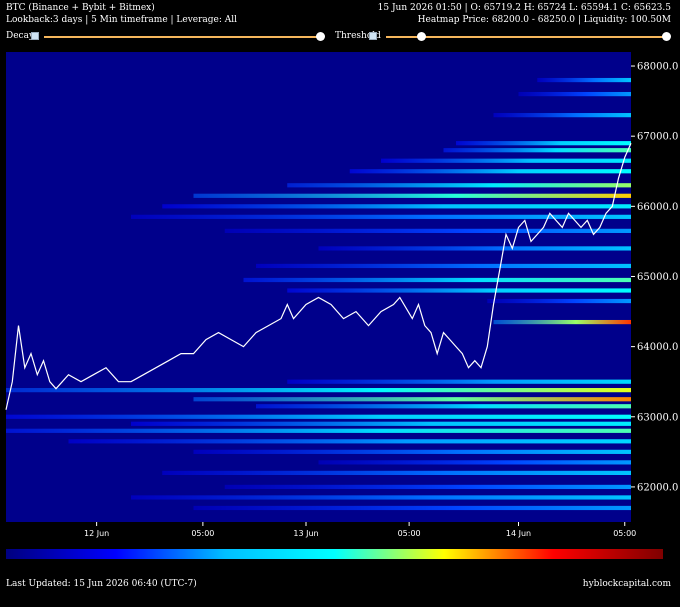 The image size is (680, 607). What do you see at coordinates (20, 36) in the screenshot?
I see `decay-label: Decay` at bounding box center [20, 36].